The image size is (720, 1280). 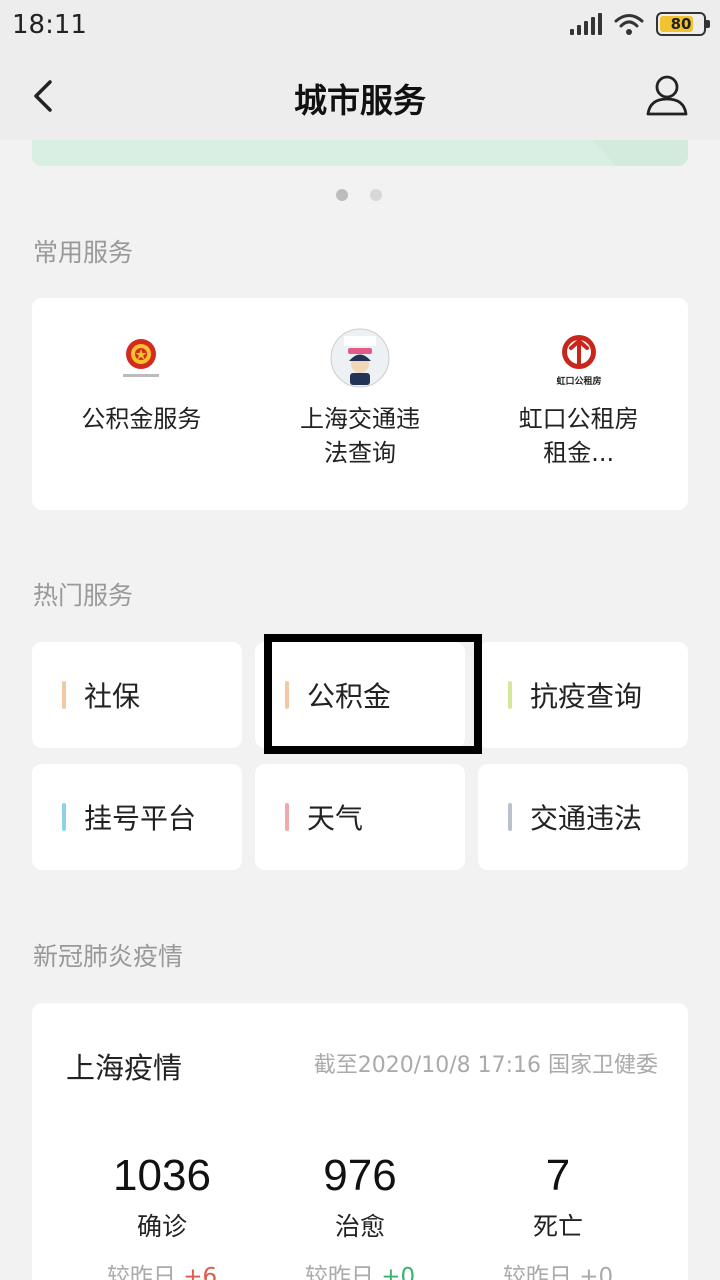 What do you see at coordinates (586, 818) in the screenshot?
I see `hot-service-label: 交通违法` at bounding box center [586, 818].